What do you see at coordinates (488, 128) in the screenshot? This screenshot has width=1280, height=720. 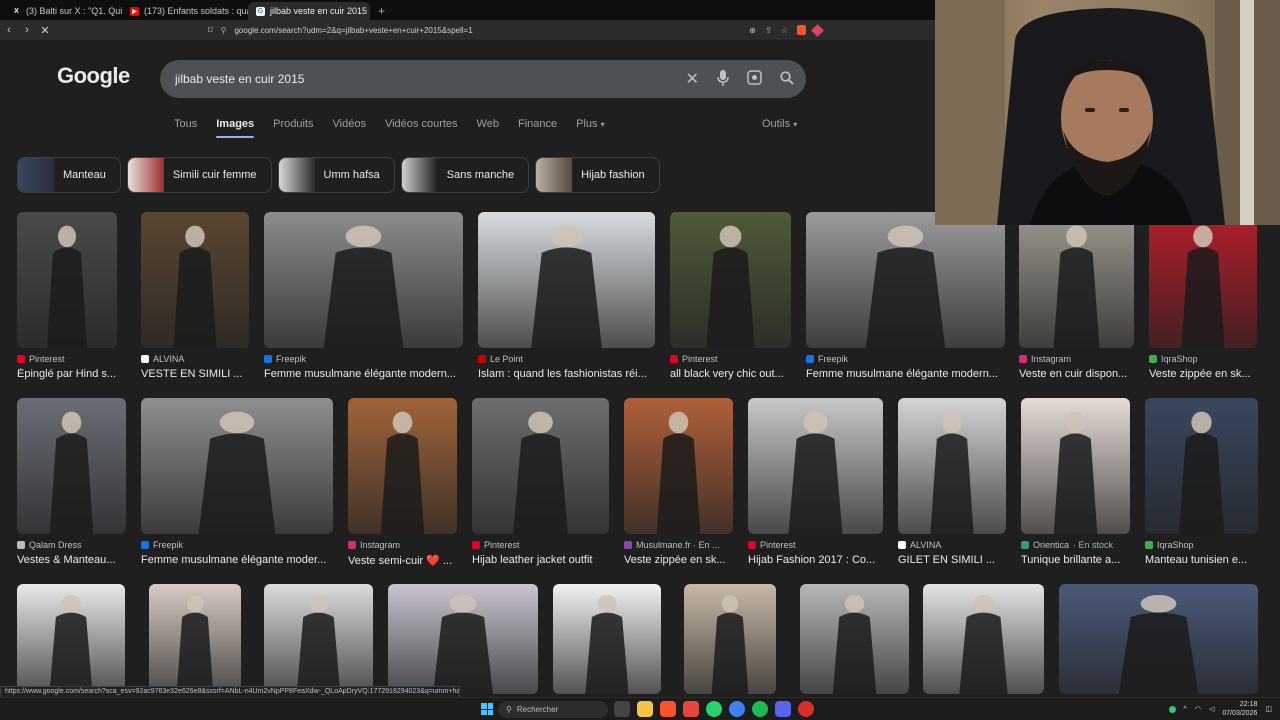 I see `tab-web: Web` at bounding box center [488, 128].